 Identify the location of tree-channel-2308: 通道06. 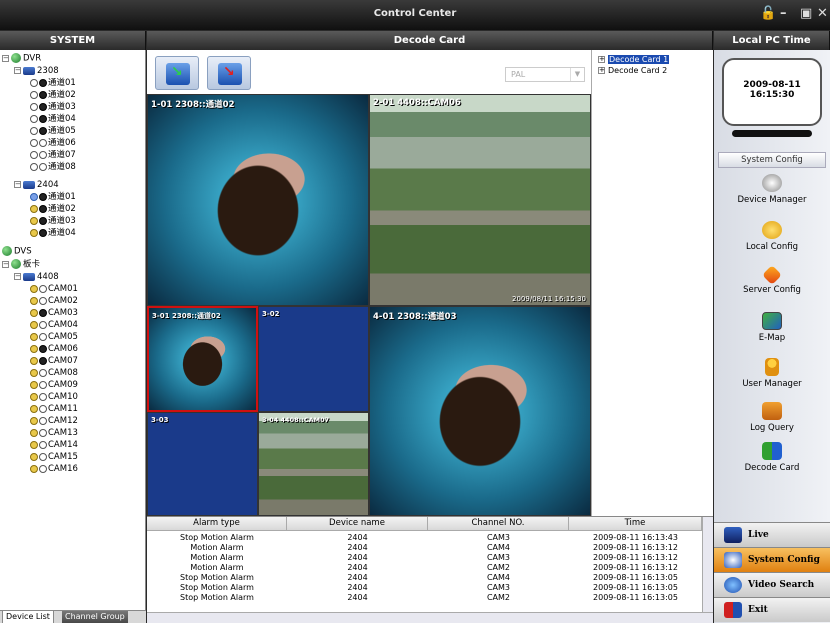
(53, 143).